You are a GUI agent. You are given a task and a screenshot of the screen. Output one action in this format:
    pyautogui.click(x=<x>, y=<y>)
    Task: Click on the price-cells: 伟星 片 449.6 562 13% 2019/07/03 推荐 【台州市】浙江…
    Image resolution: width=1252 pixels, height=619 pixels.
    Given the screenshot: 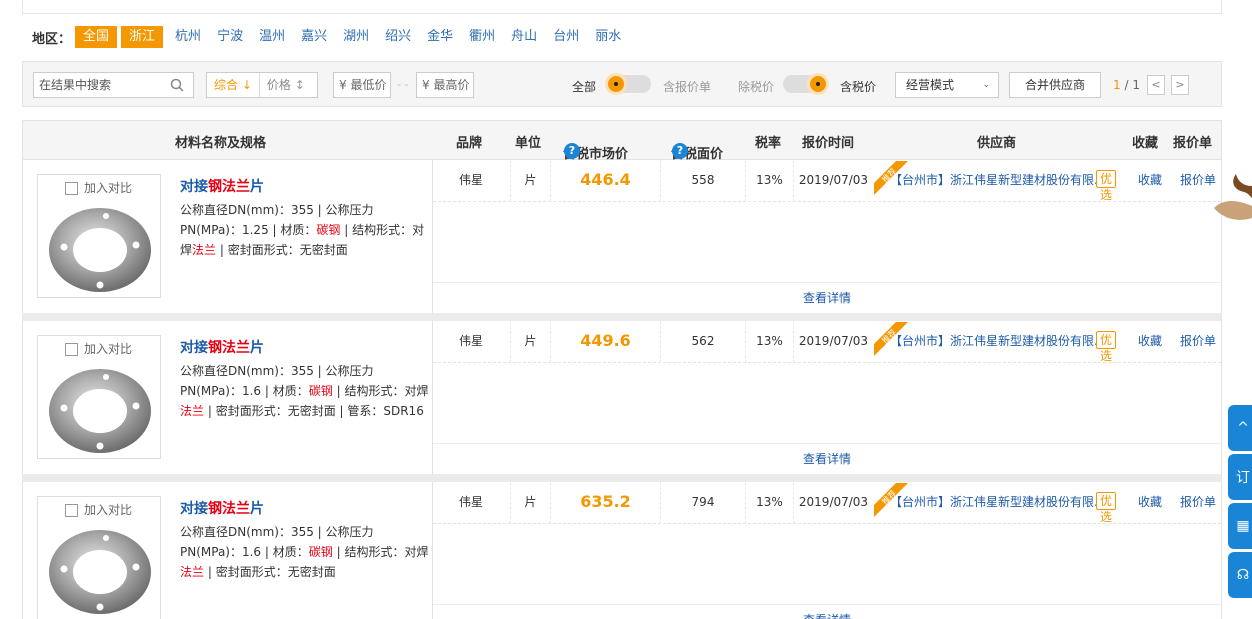 What is the action you would take?
    pyautogui.click(x=827, y=342)
    